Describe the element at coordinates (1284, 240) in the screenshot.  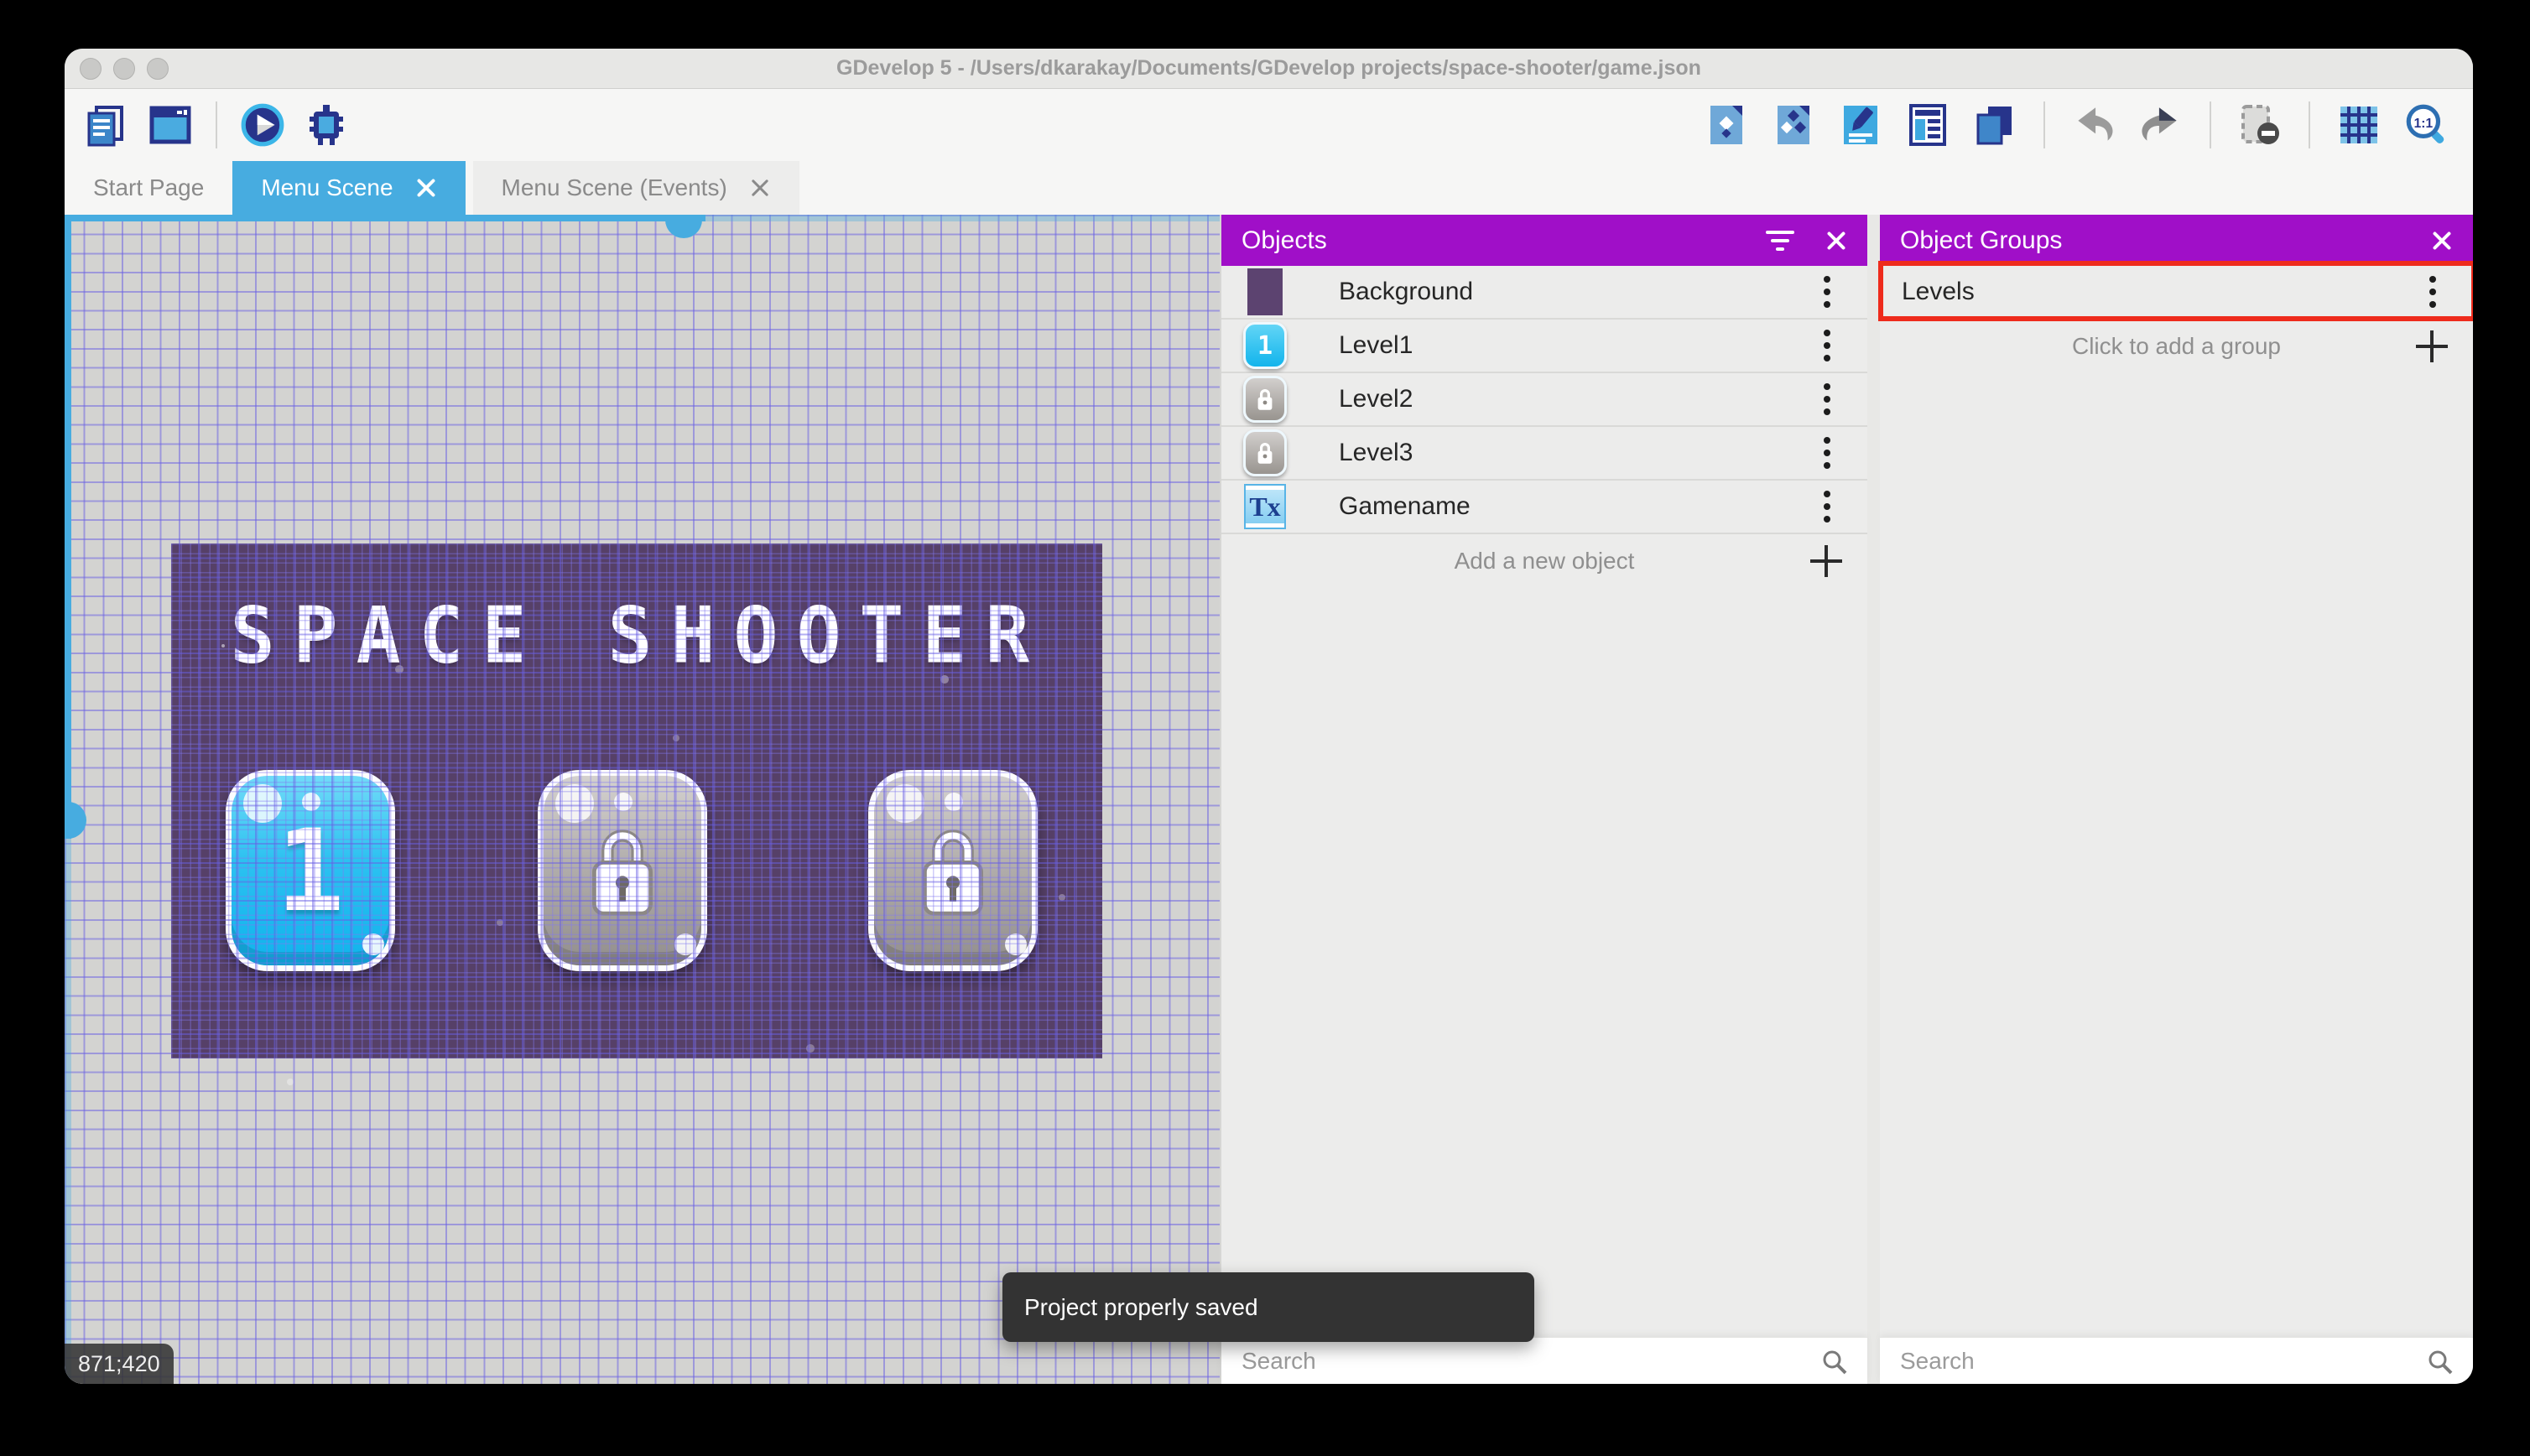
I see `objects-panel-title: Objects` at that location.